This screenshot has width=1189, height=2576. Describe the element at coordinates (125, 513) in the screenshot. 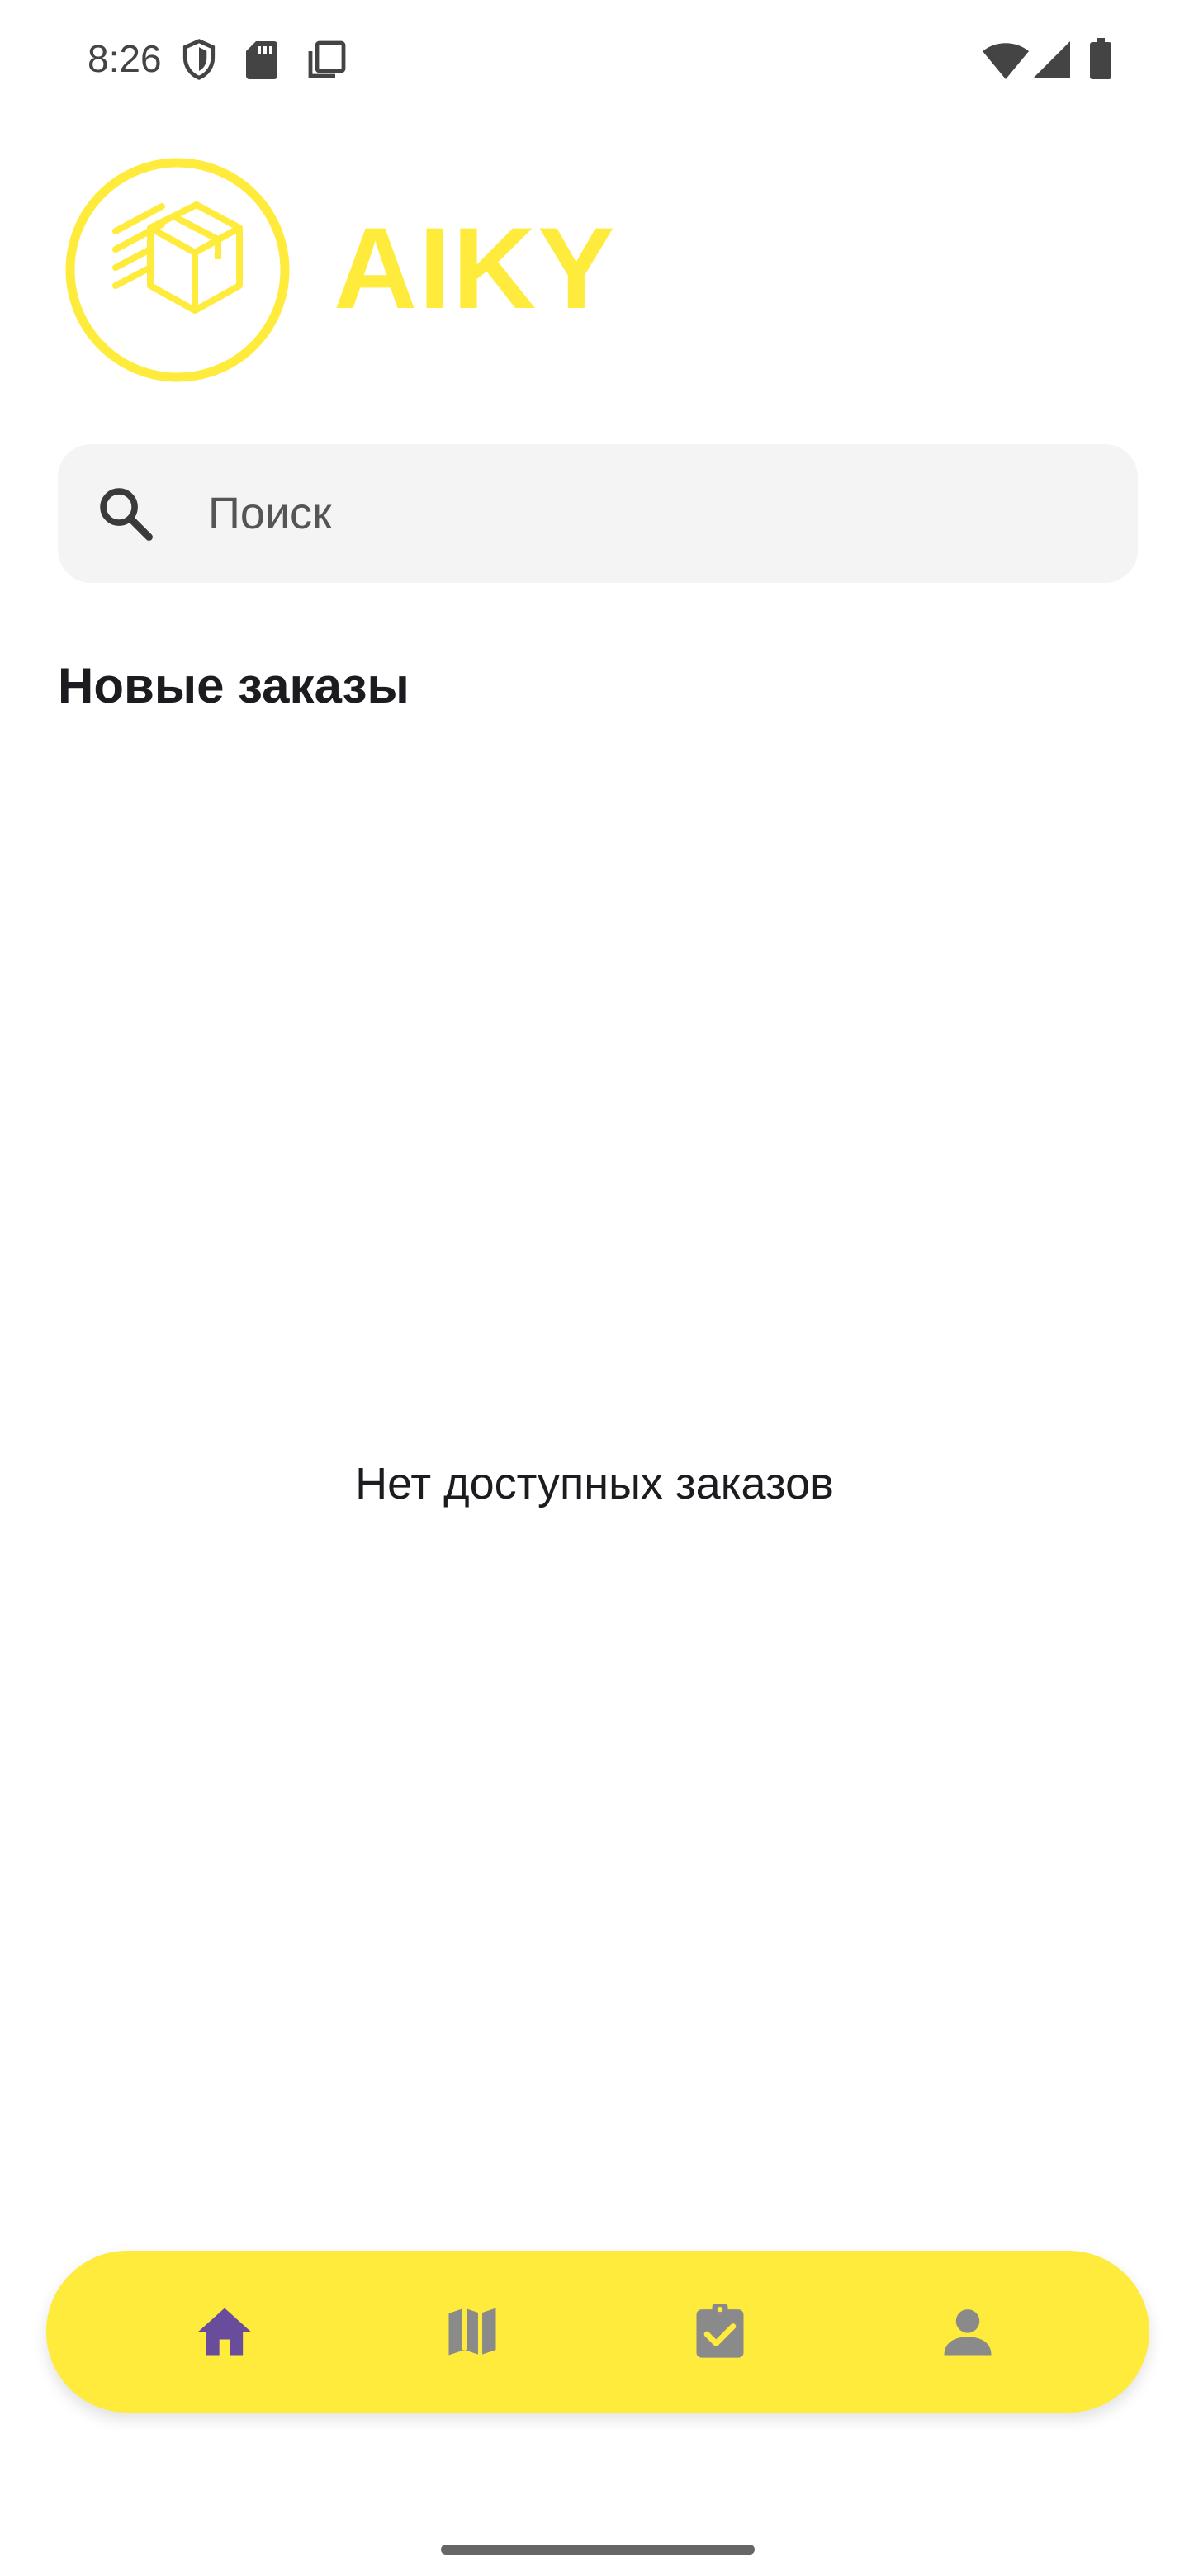

I see `search-icon` at that location.